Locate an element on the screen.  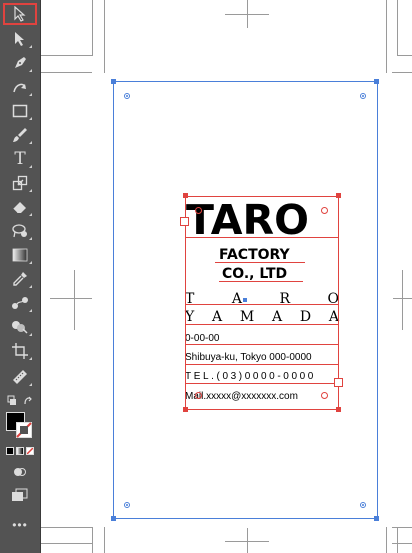
eyedropper-tool is located at coordinates (20, 279).